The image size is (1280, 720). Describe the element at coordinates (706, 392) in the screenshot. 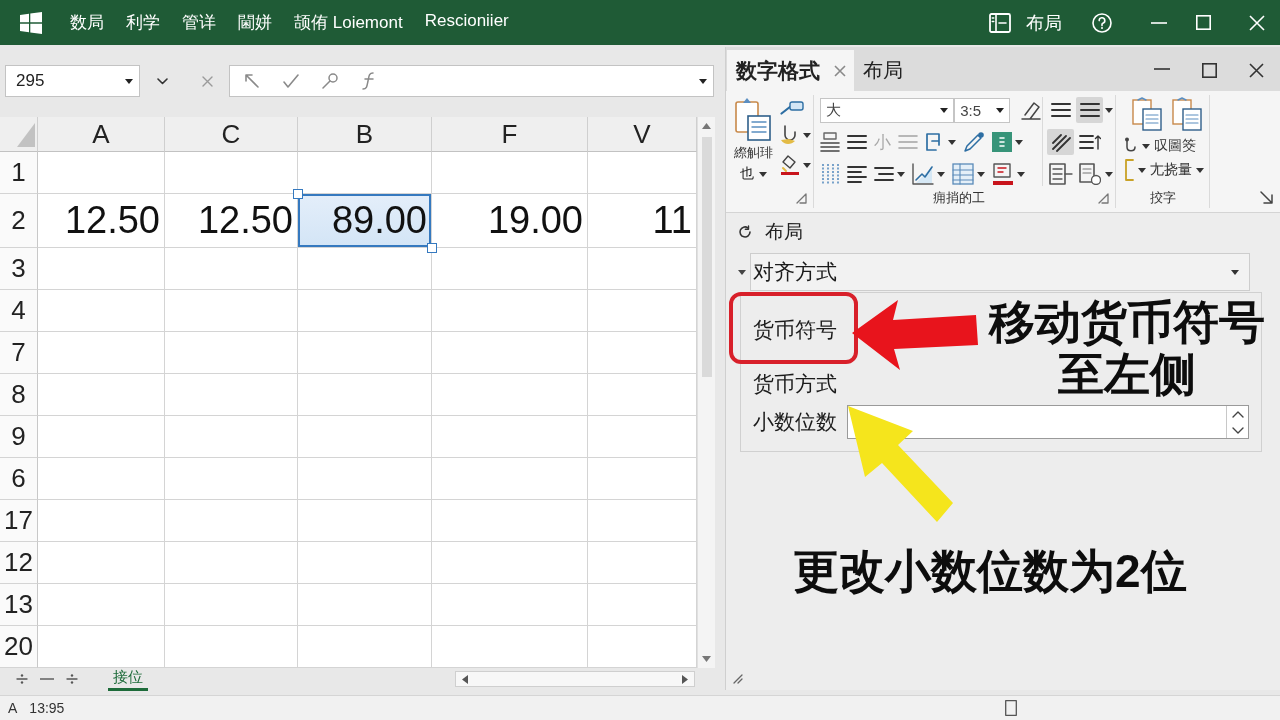

I see `vertical-scrollbar` at that location.